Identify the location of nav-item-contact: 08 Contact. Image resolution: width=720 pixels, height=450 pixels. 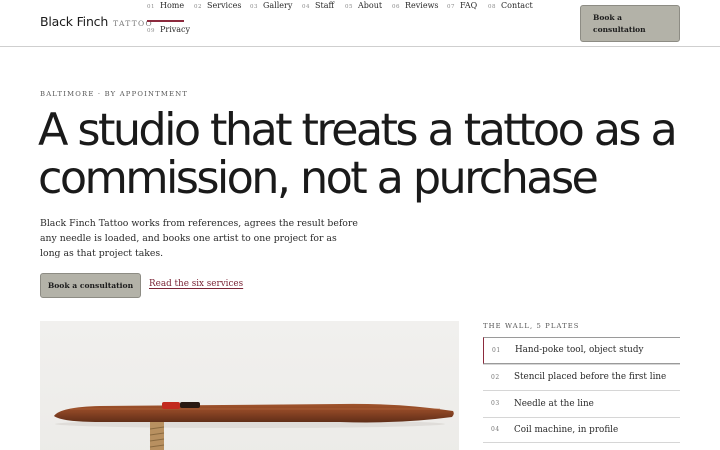
(510, 11).